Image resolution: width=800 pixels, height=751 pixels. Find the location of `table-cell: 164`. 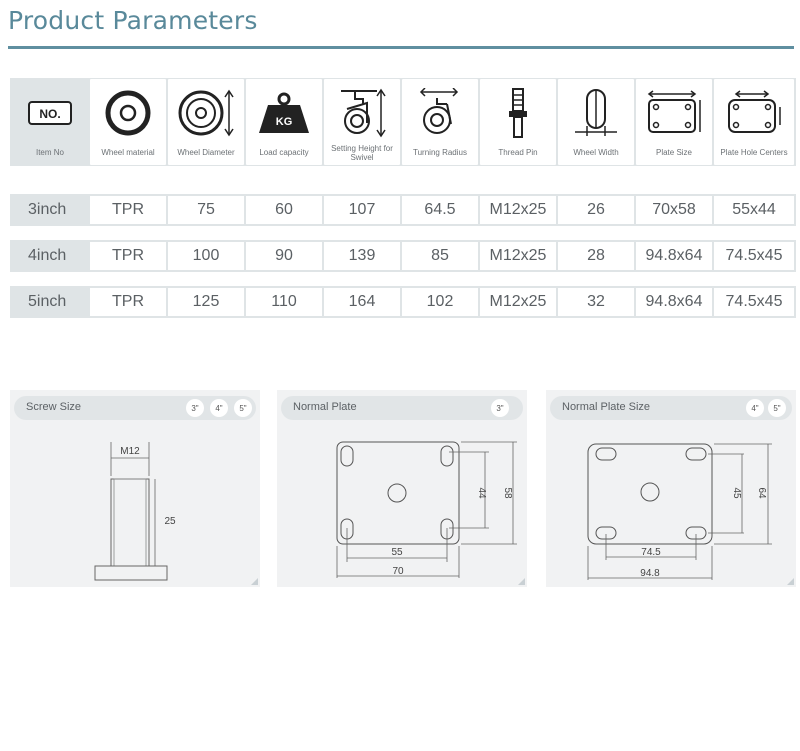

table-cell: 164 is located at coordinates (362, 302).